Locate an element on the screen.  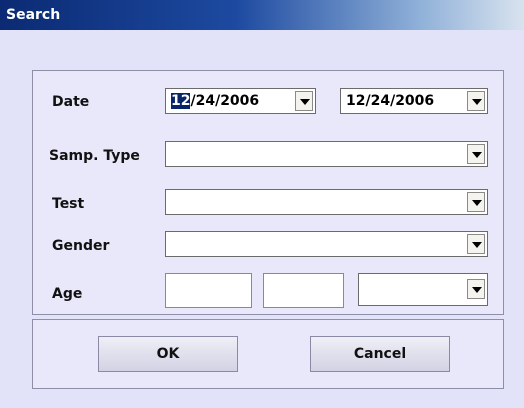
gender-label: Gender is located at coordinates (81, 246).